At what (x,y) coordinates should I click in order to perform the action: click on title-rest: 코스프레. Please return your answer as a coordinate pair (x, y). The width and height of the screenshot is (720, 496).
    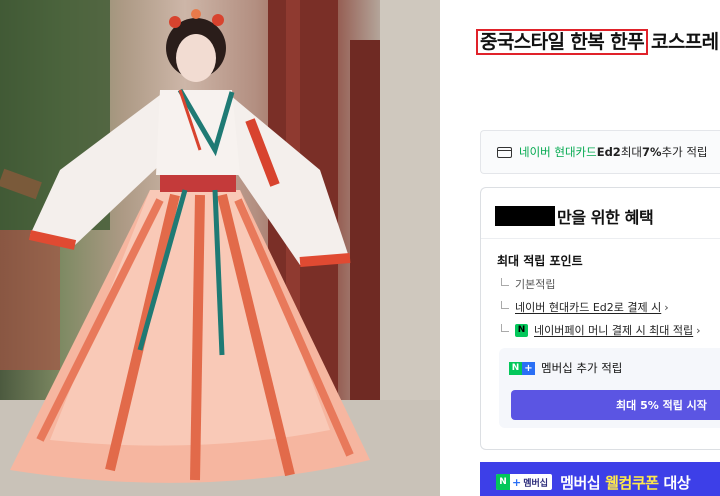
    Looking at the image, I should click on (684, 42).